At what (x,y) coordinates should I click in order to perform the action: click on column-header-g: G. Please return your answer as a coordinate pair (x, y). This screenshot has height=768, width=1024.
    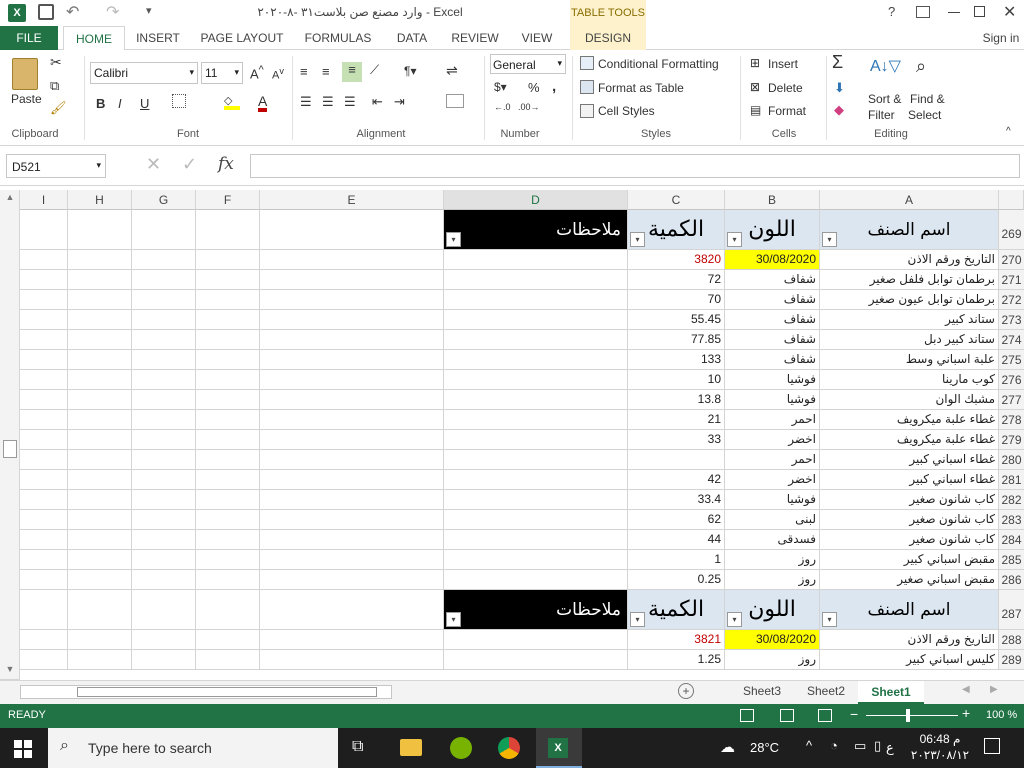
    Looking at the image, I should click on (164, 200).